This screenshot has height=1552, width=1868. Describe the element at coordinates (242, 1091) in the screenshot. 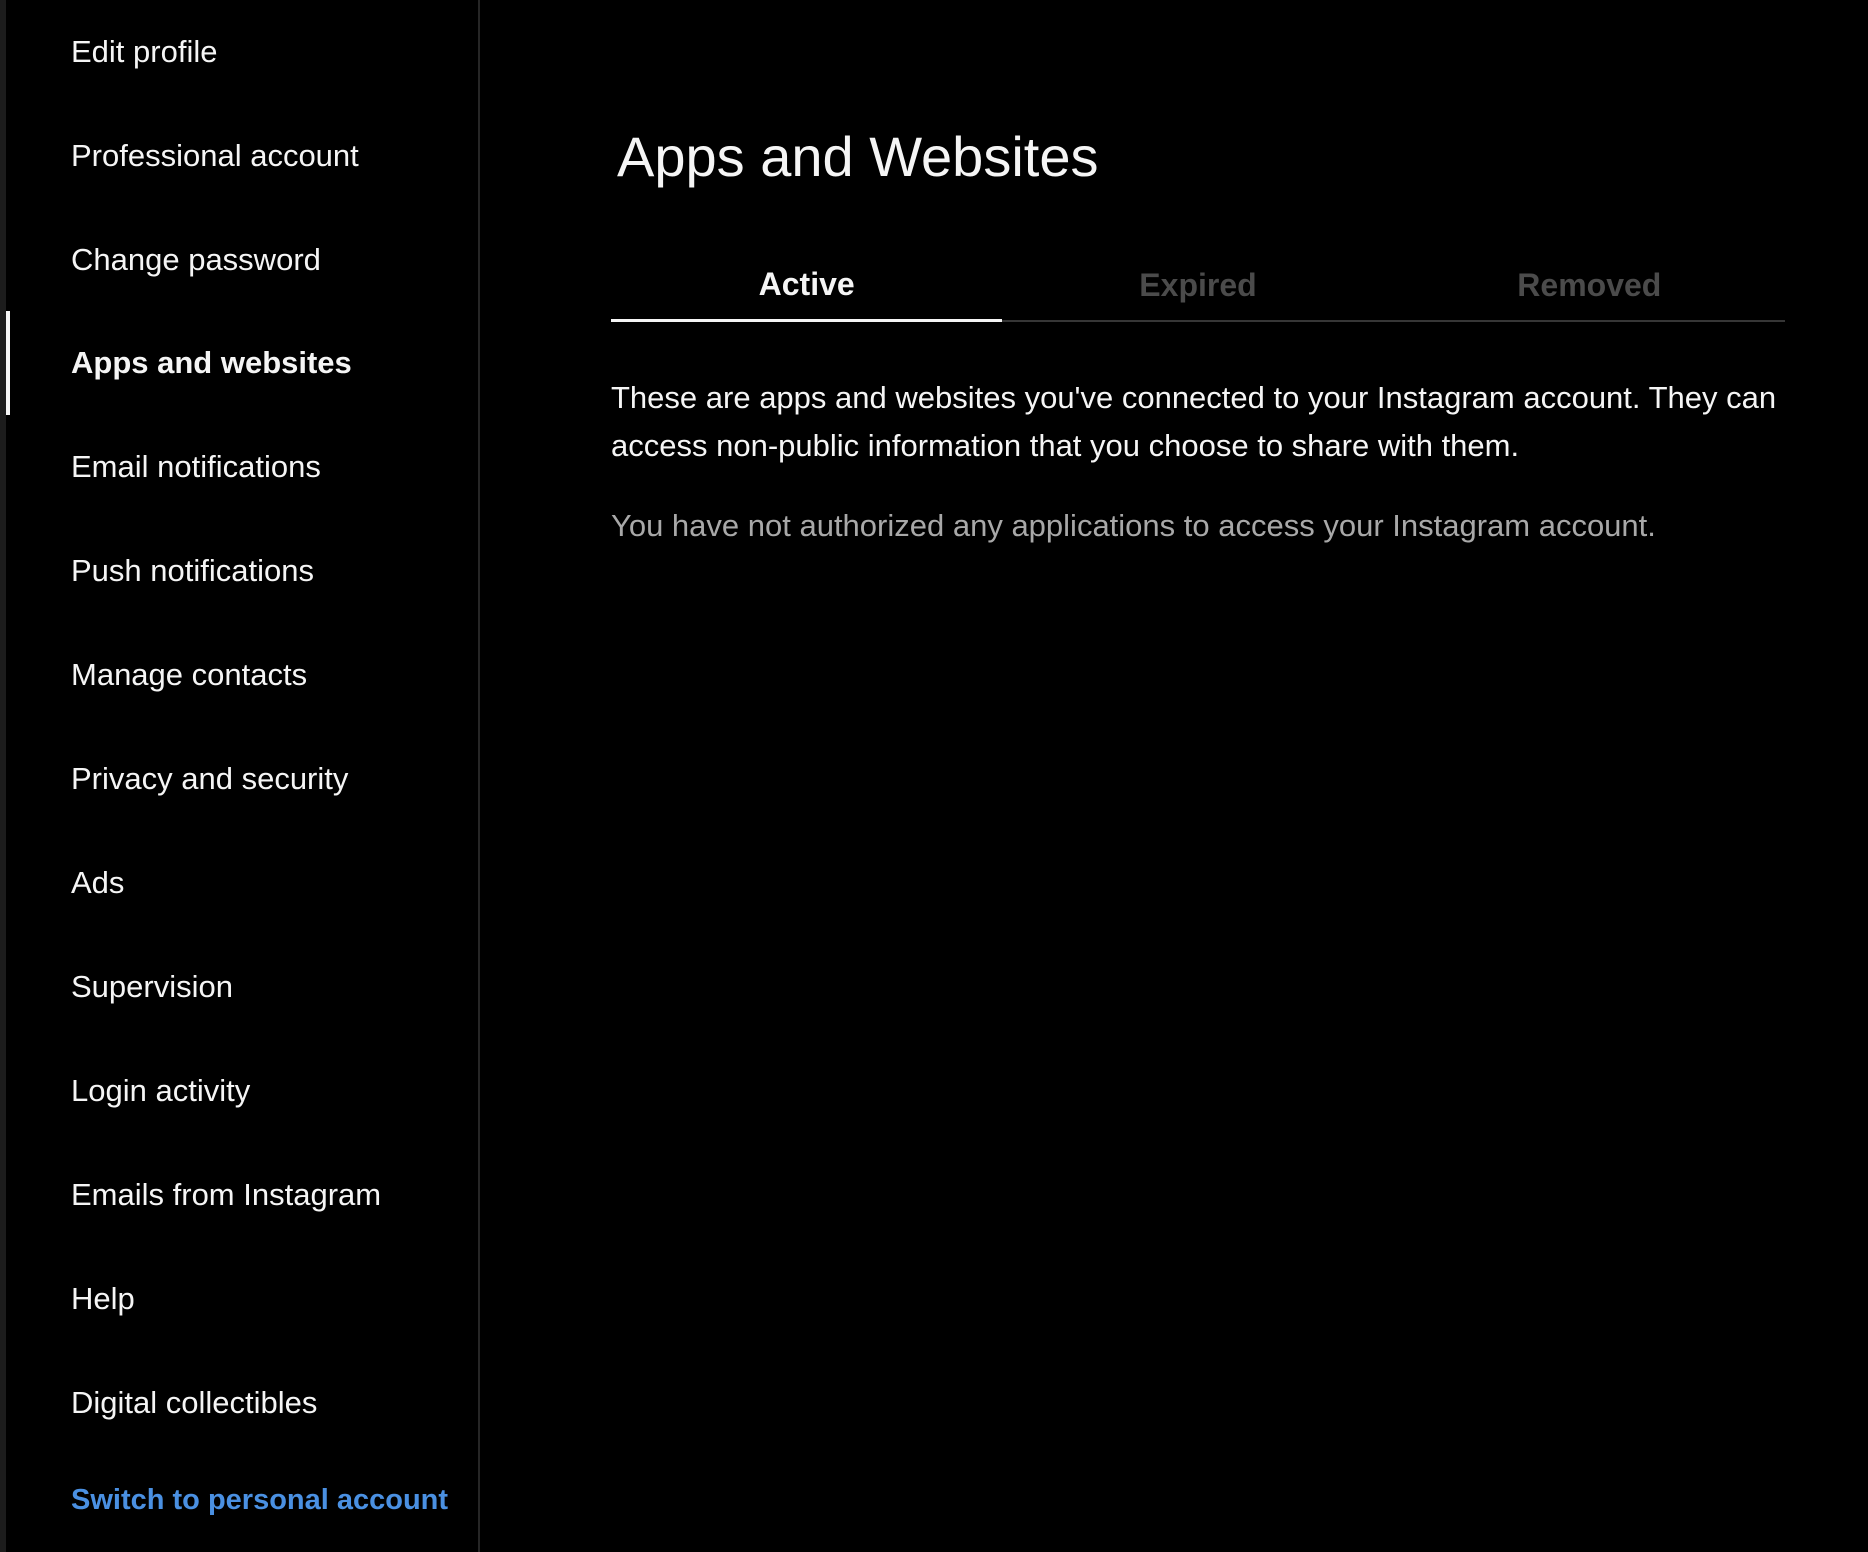

I see `sidebar-item-login-activity: Login activity` at that location.